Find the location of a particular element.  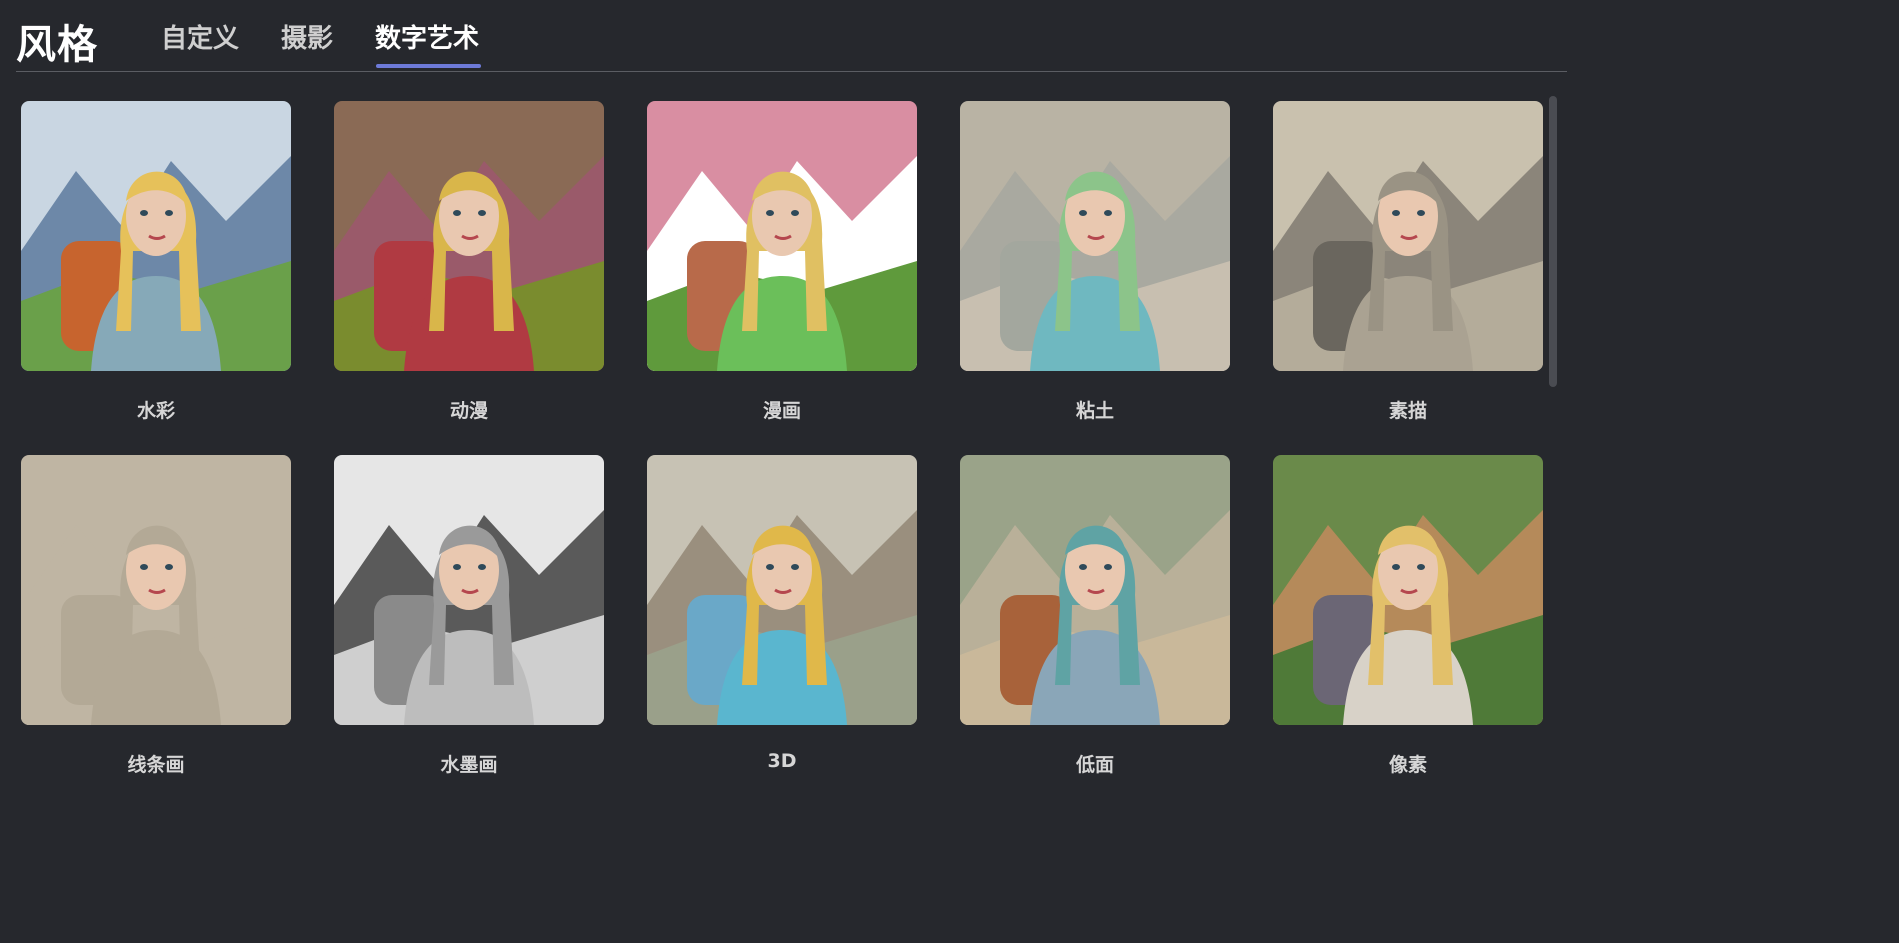

style-label: 水墨画 is located at coordinates (469, 765).